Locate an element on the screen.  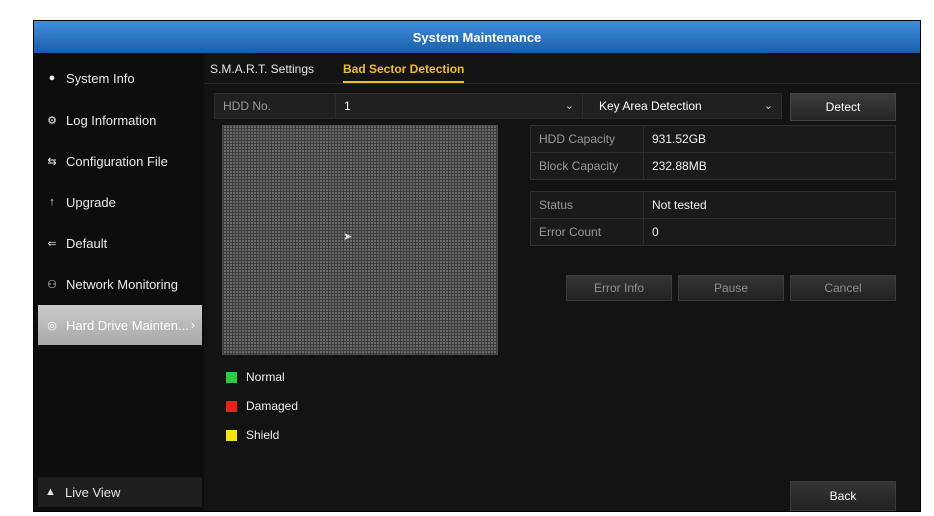
sidebar-item-label: Upgrade is located at coordinates (91, 202).